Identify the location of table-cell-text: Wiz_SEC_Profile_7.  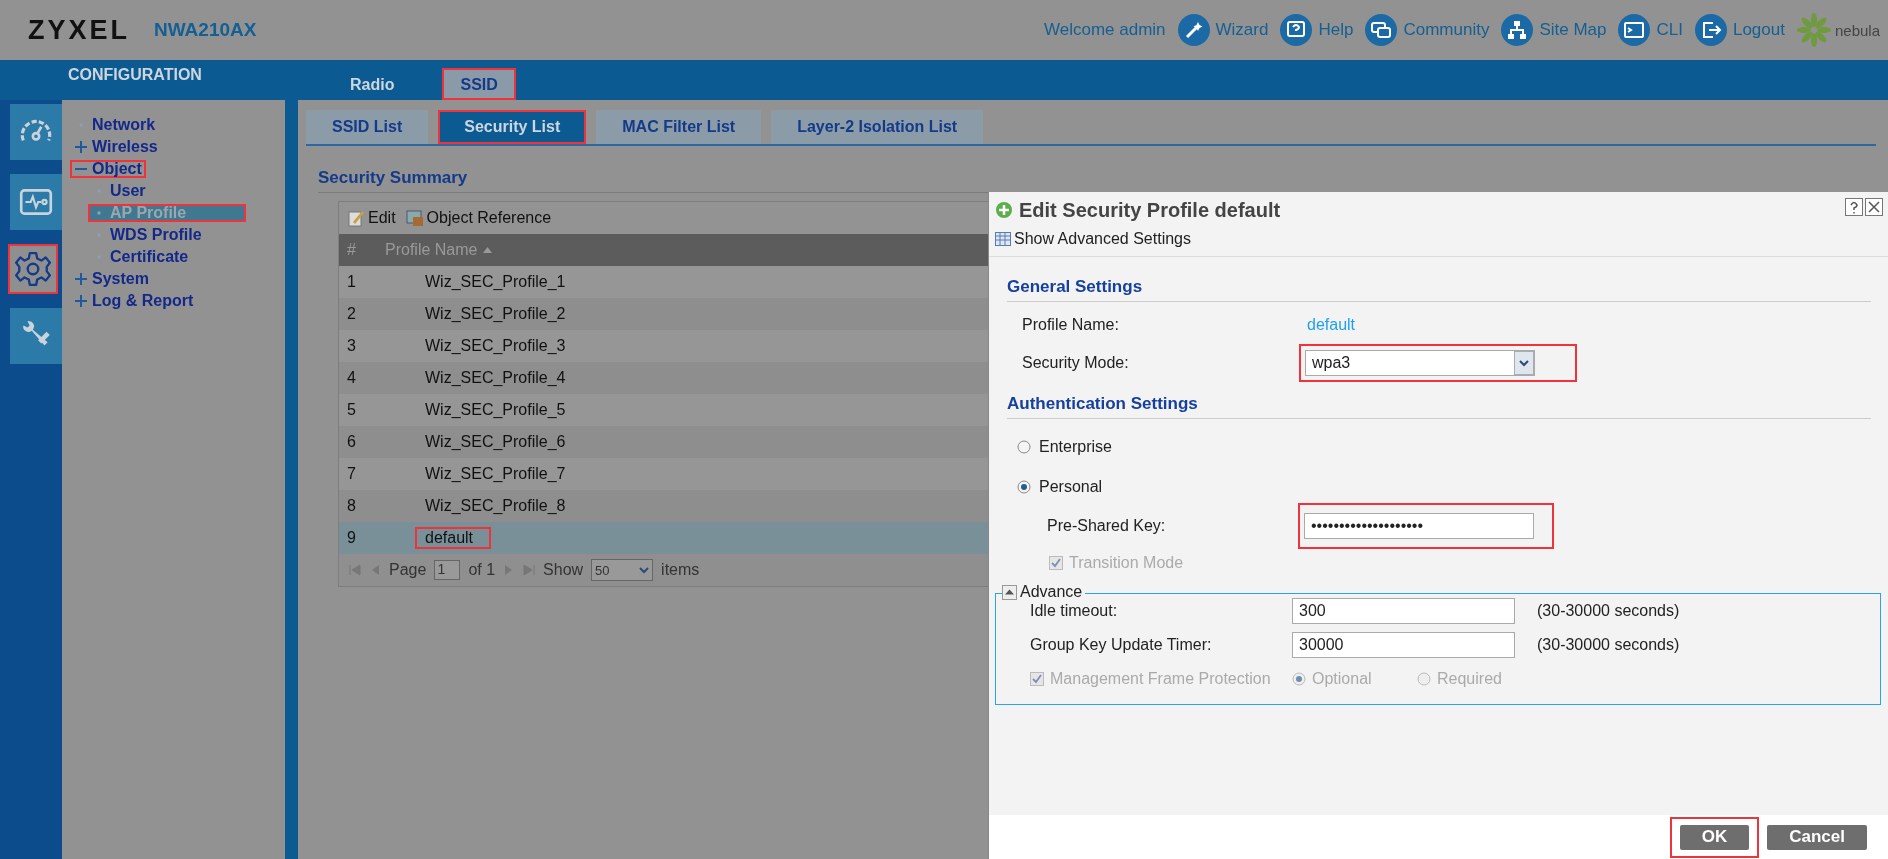
(495, 474).